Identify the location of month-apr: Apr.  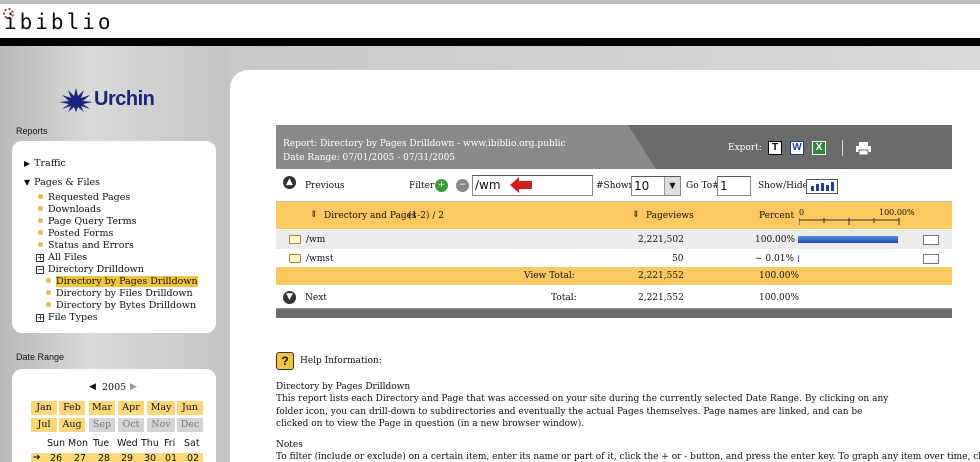
(131, 408).